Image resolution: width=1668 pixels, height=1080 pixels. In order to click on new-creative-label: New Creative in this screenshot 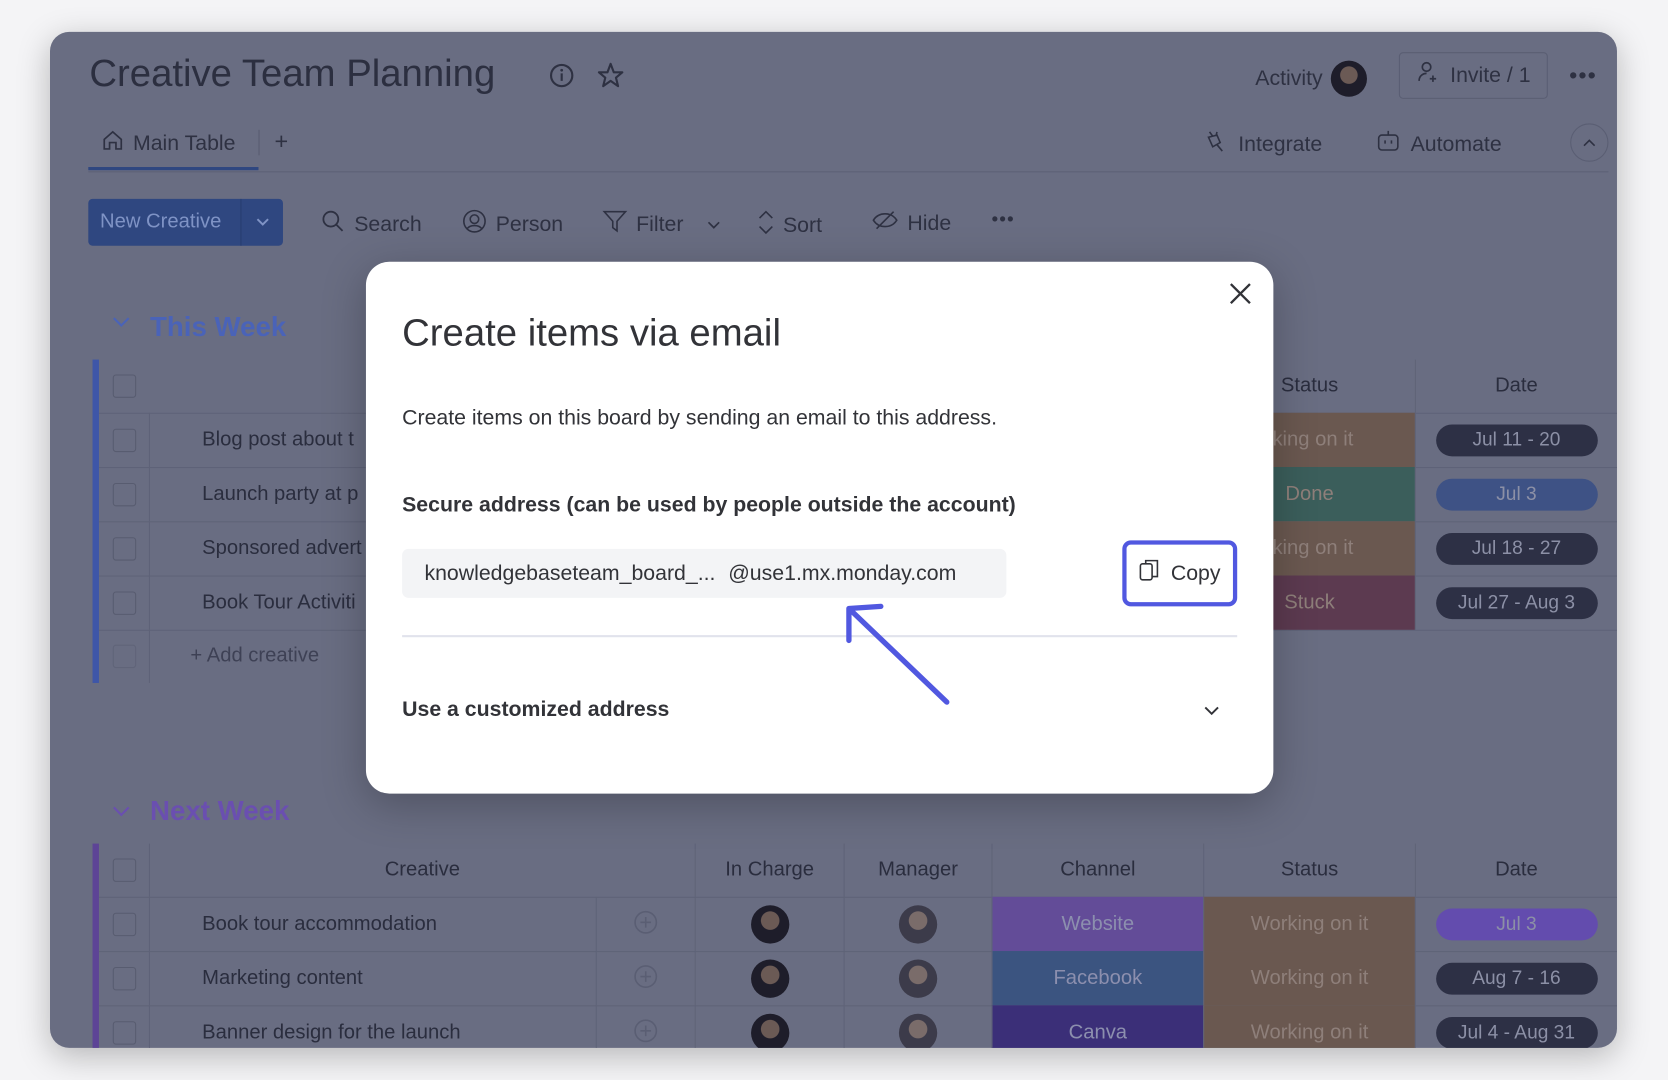, I will do `click(160, 221)`.